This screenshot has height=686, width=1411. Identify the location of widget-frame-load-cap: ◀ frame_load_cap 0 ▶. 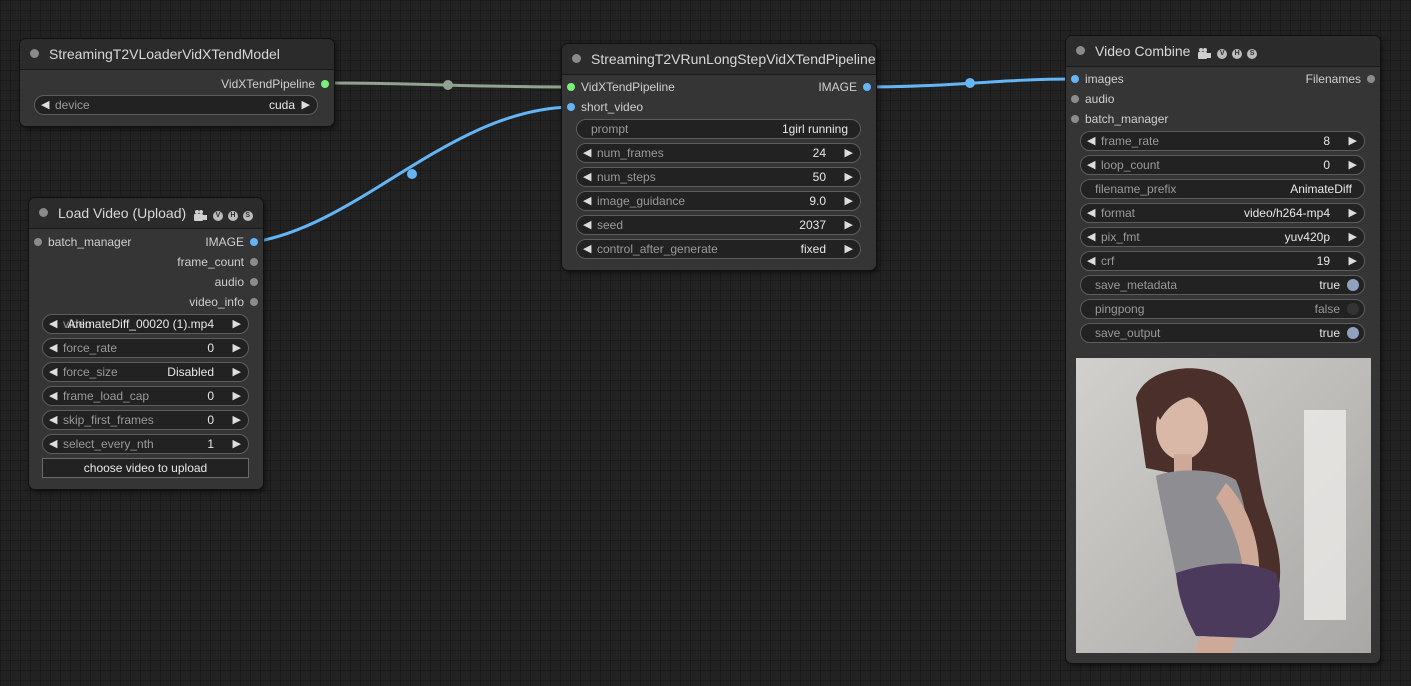
(145, 396).